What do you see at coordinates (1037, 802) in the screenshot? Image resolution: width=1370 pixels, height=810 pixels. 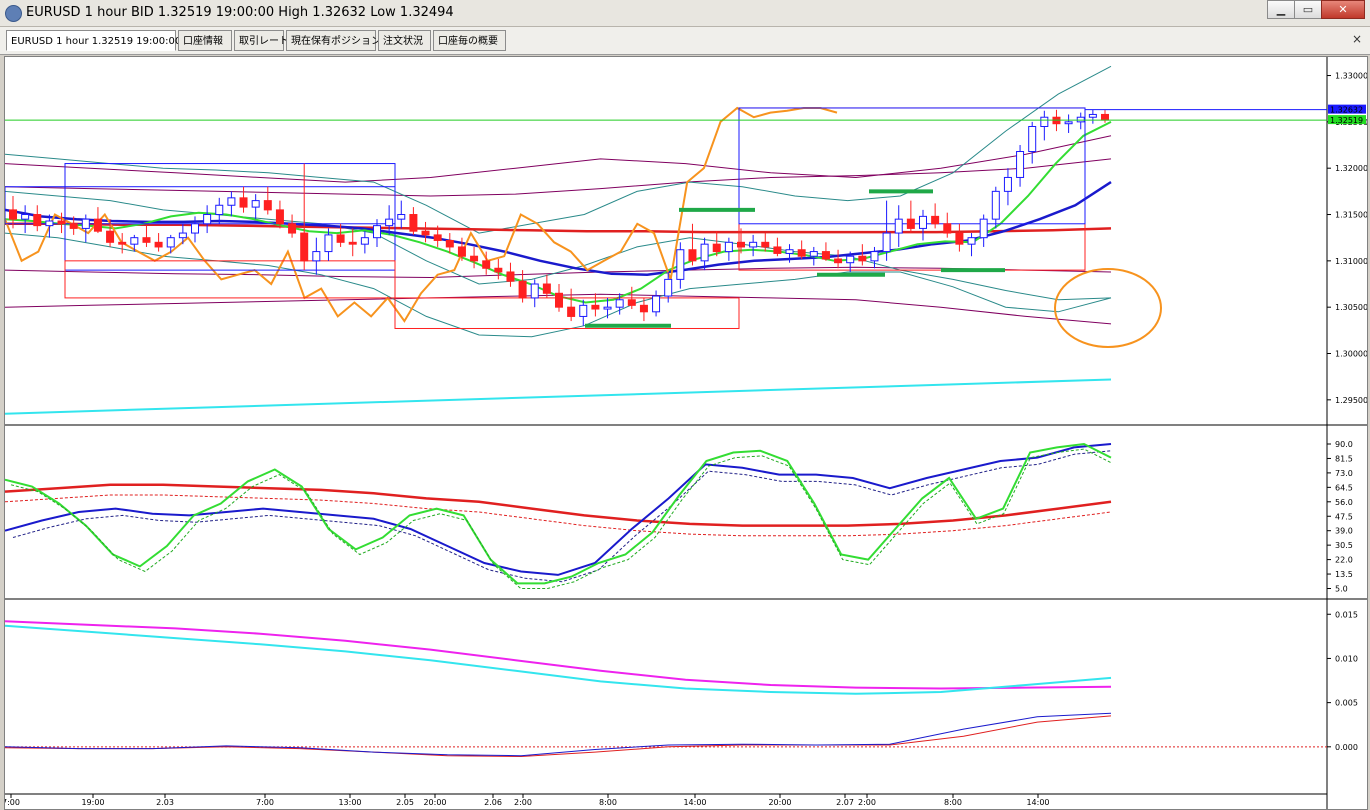 I see `x-tick-label: 14:00` at bounding box center [1037, 802].